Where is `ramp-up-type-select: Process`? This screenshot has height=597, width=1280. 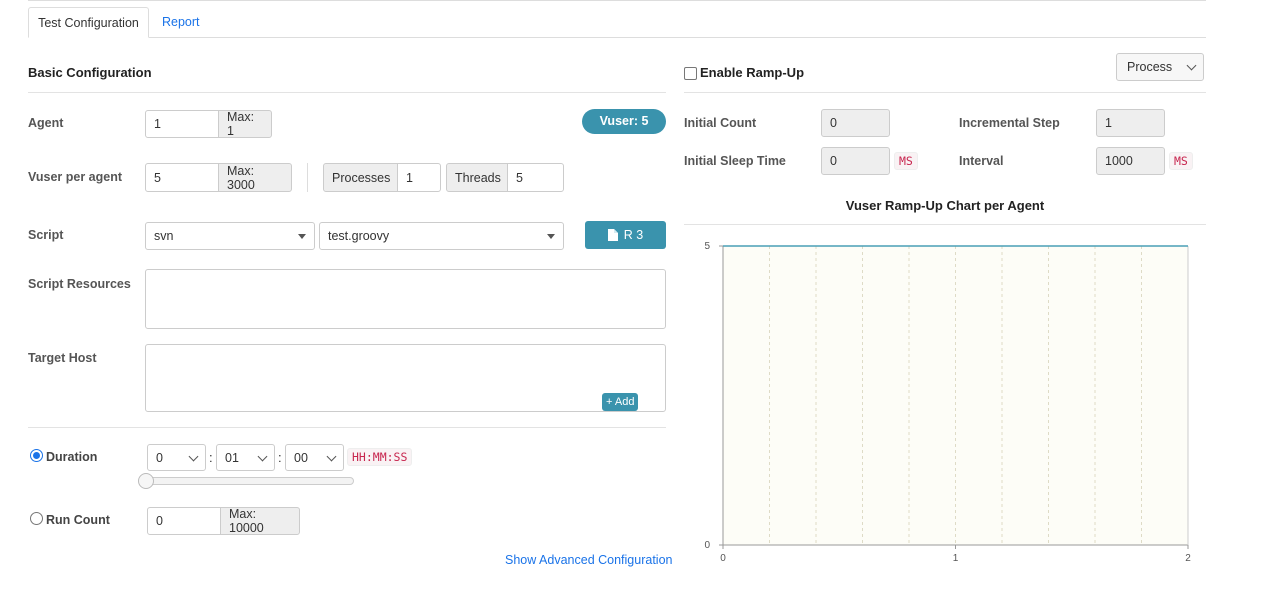
ramp-up-type-select: Process is located at coordinates (1160, 67).